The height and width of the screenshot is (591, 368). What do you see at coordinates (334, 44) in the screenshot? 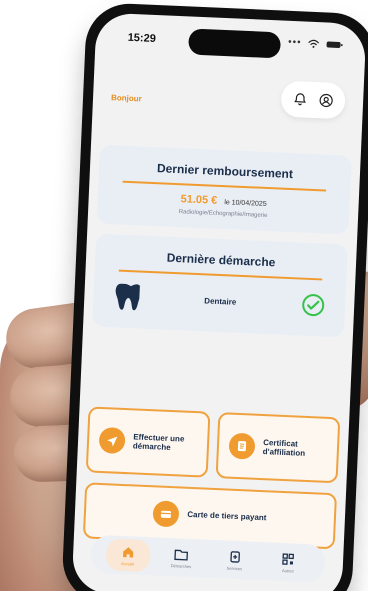
I see `battery-icon` at bounding box center [334, 44].